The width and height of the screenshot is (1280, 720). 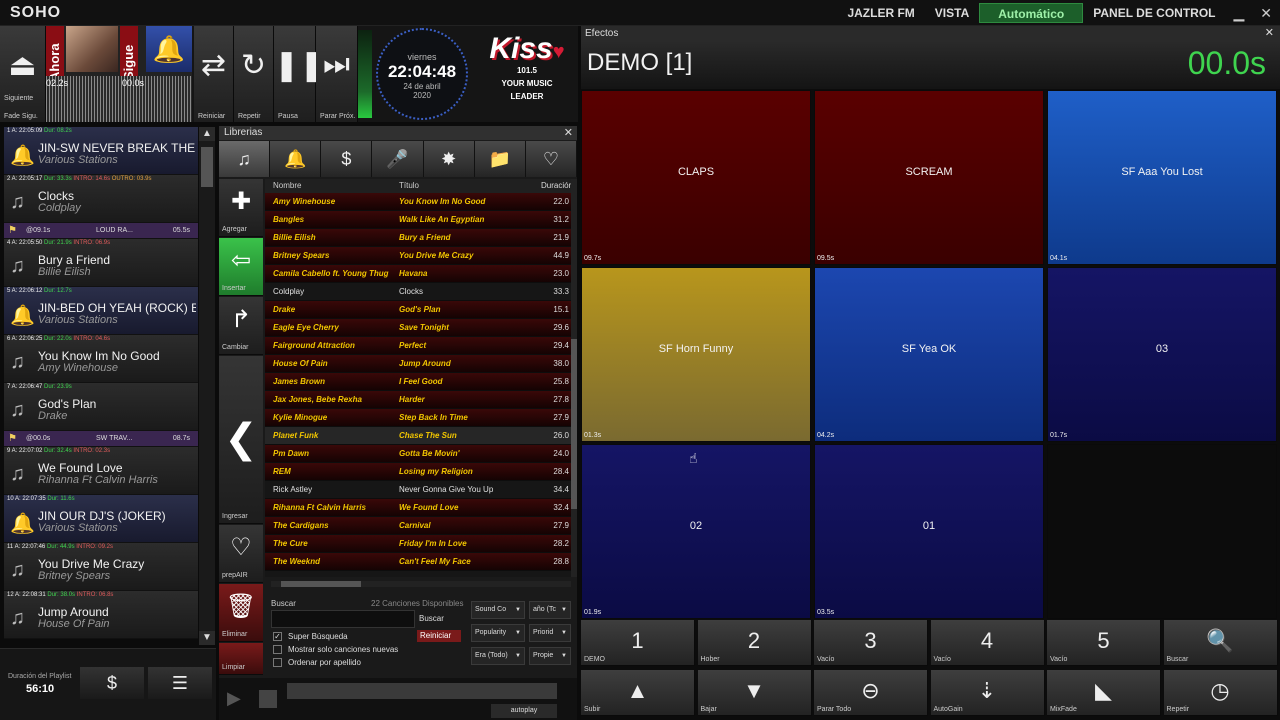 What do you see at coordinates (418, 238) in the screenshot?
I see `table-row: Billie Eilish Bury a Friend 21.9` at bounding box center [418, 238].